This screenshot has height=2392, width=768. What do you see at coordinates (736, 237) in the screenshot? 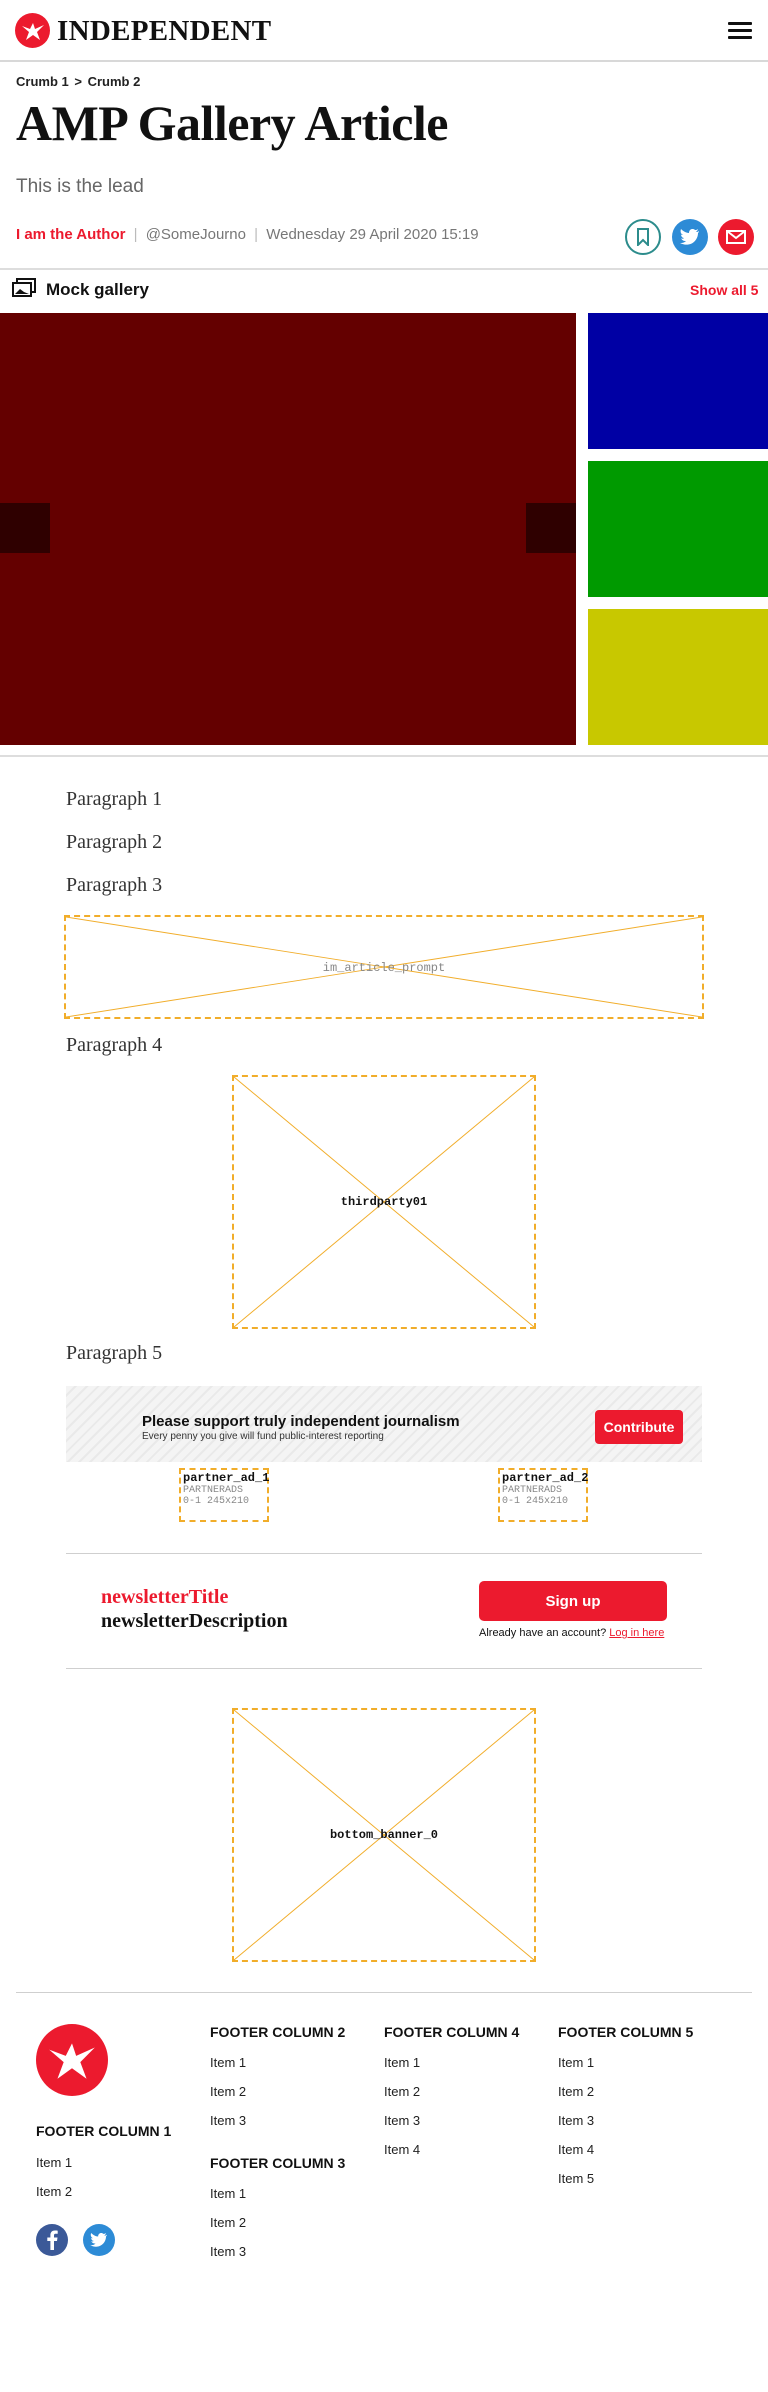
I see `email-share-icon` at bounding box center [736, 237].